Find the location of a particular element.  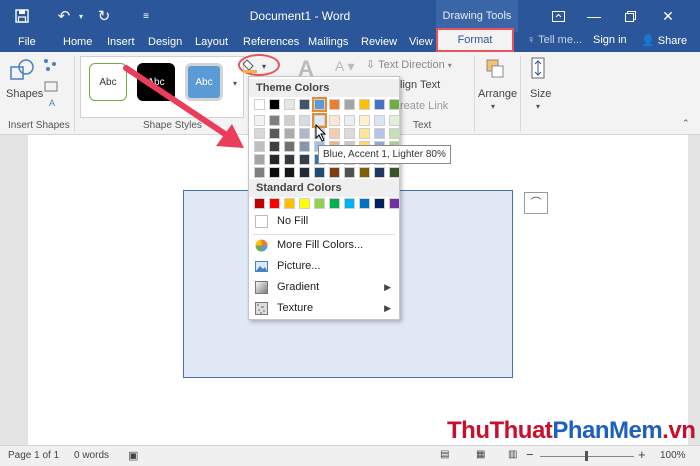

redo-icon: ↻ is located at coordinates (104, 16).